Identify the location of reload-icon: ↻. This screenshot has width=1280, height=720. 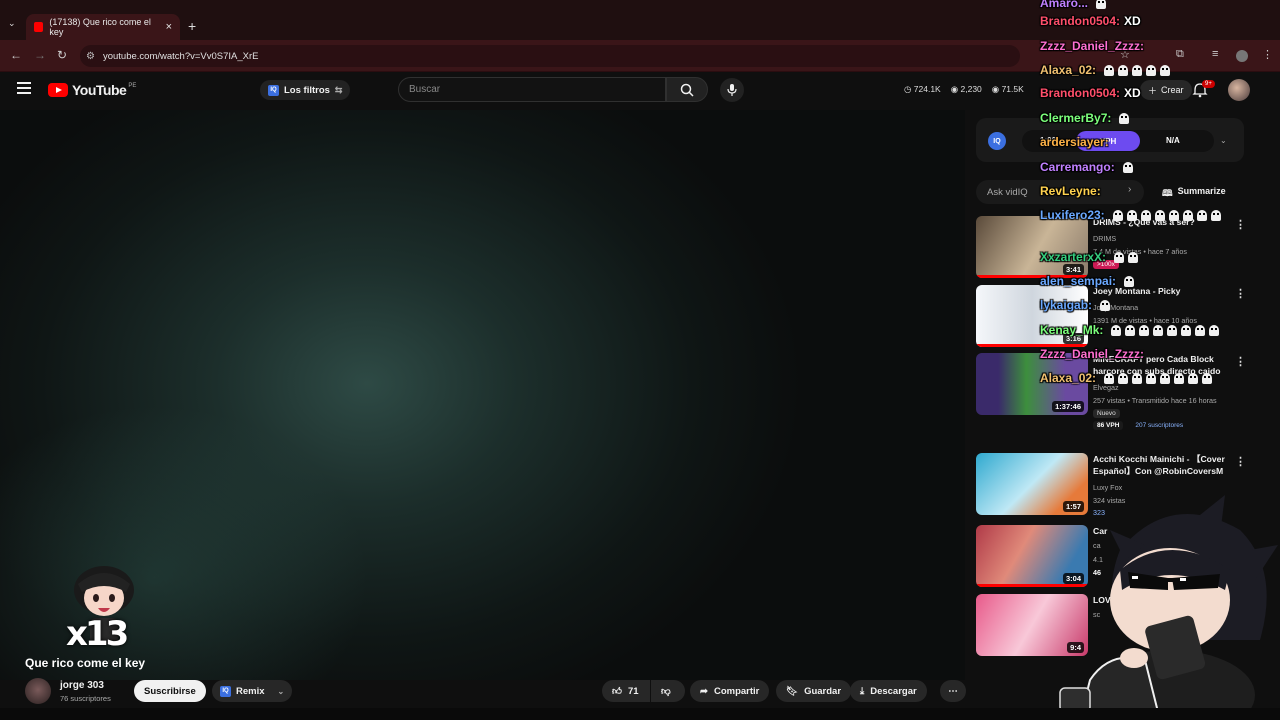
(62, 55).